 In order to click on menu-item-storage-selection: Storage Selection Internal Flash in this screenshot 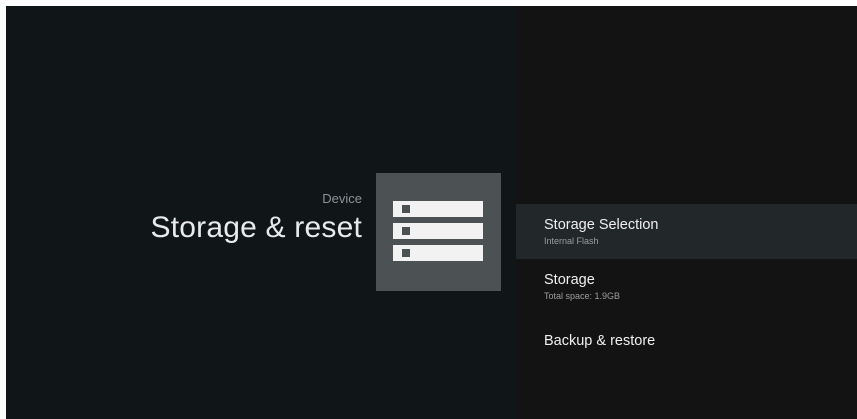, I will do `click(686, 231)`.